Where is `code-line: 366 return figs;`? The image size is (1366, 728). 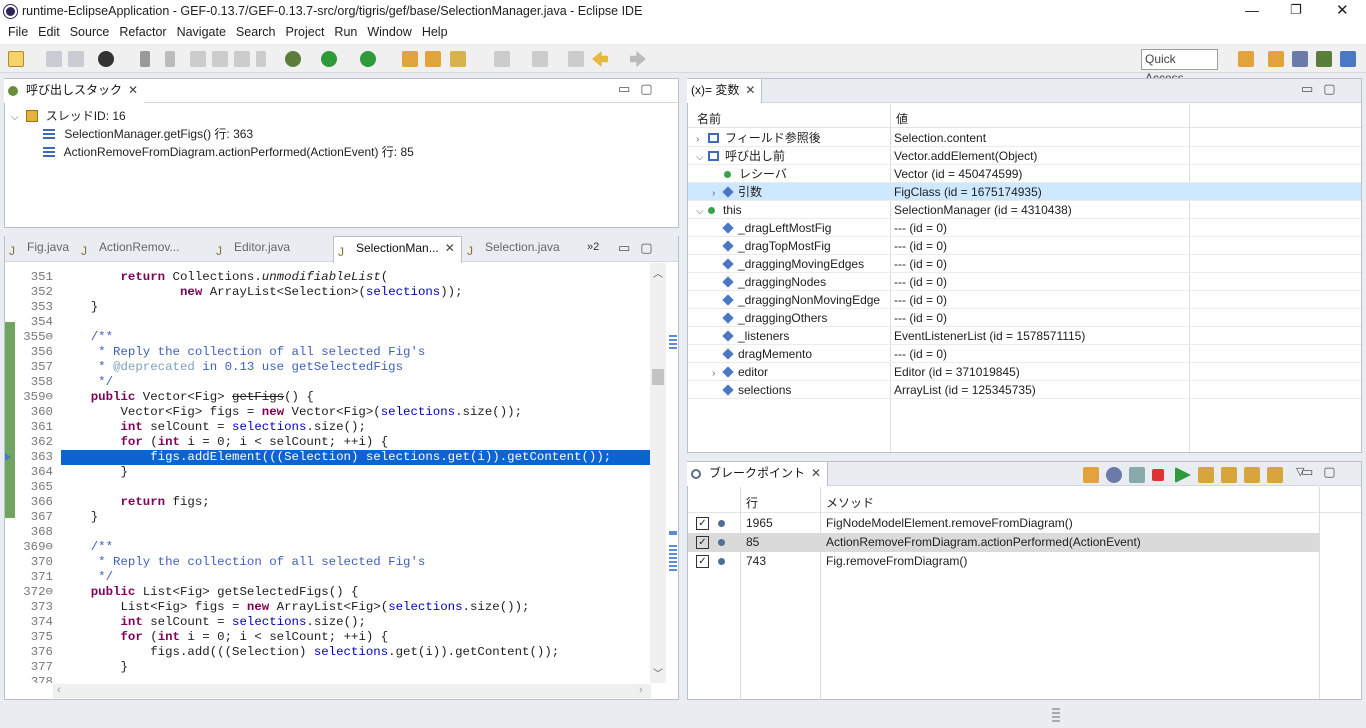 code-line: 366 return figs; is located at coordinates (329, 502).